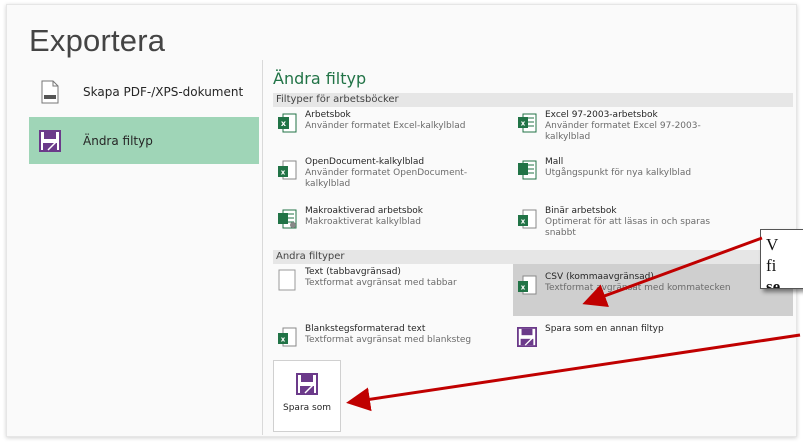 The width and height of the screenshot is (803, 445). What do you see at coordinates (381, 283) in the screenshot?
I see `filetype-desc: Textformat avgränsat med tabbar` at bounding box center [381, 283].